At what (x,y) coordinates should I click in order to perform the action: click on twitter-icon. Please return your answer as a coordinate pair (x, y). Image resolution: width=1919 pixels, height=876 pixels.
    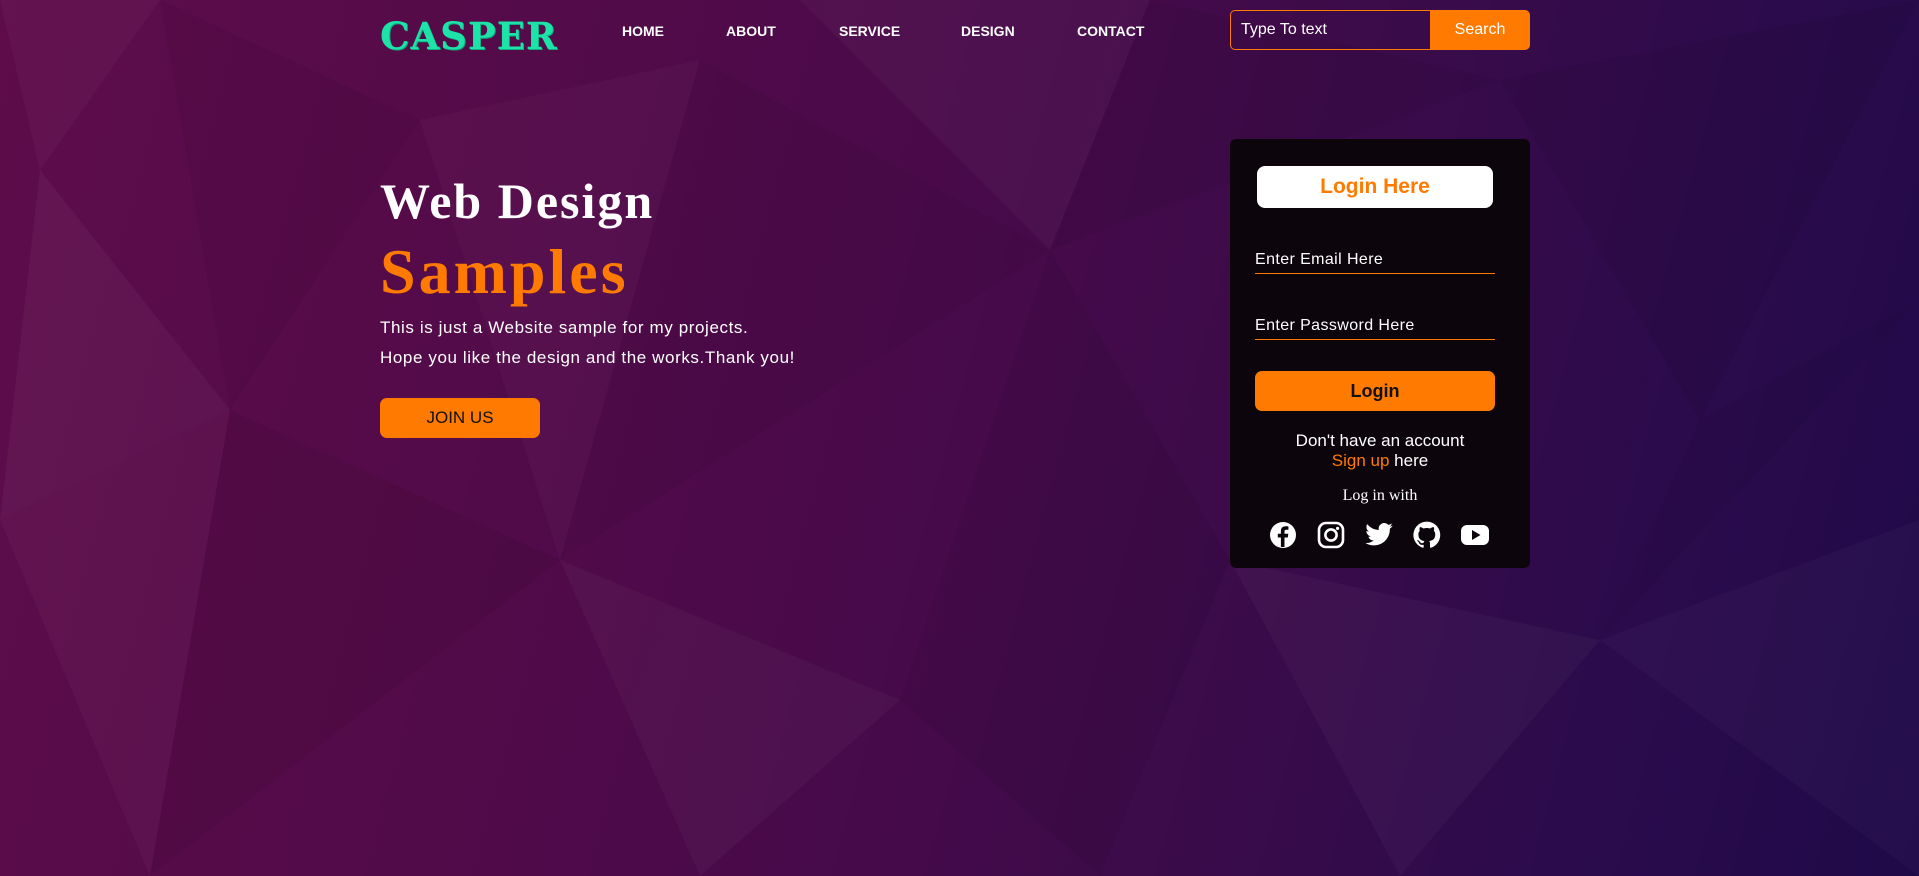
    Looking at the image, I should click on (1379, 535).